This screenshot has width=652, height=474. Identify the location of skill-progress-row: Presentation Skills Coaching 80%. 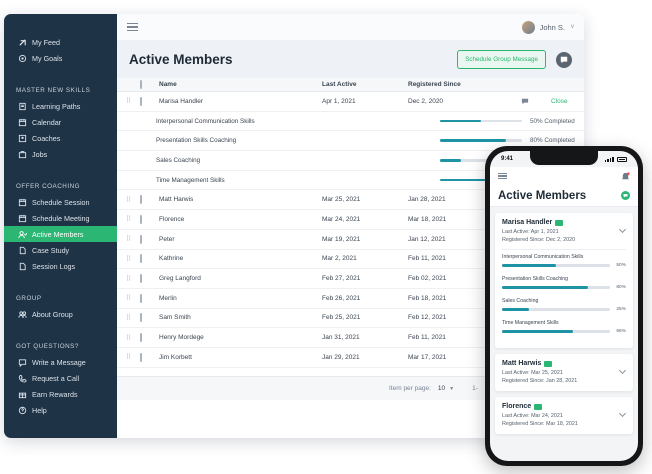
(564, 283).